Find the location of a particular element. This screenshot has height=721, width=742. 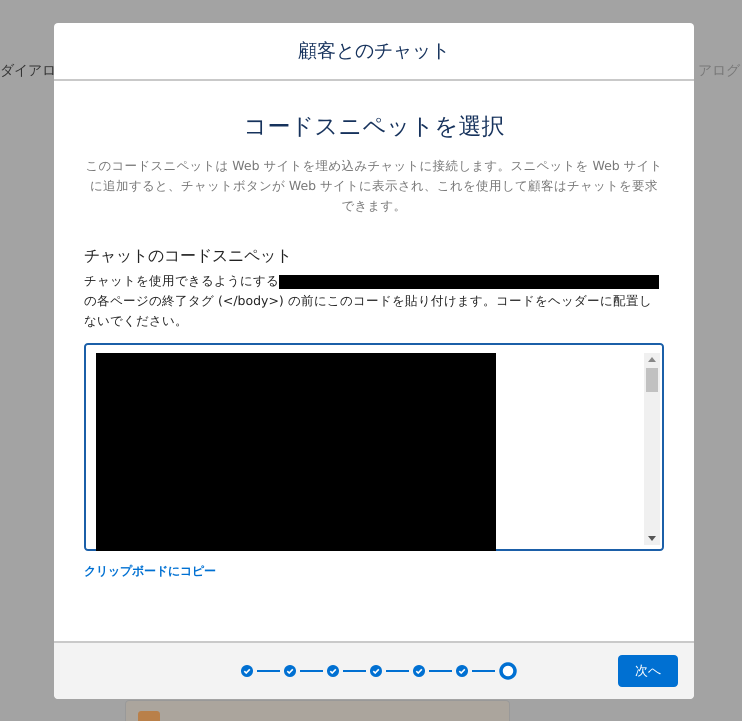

section-title: チャットのコードスニペット is located at coordinates (188, 256).